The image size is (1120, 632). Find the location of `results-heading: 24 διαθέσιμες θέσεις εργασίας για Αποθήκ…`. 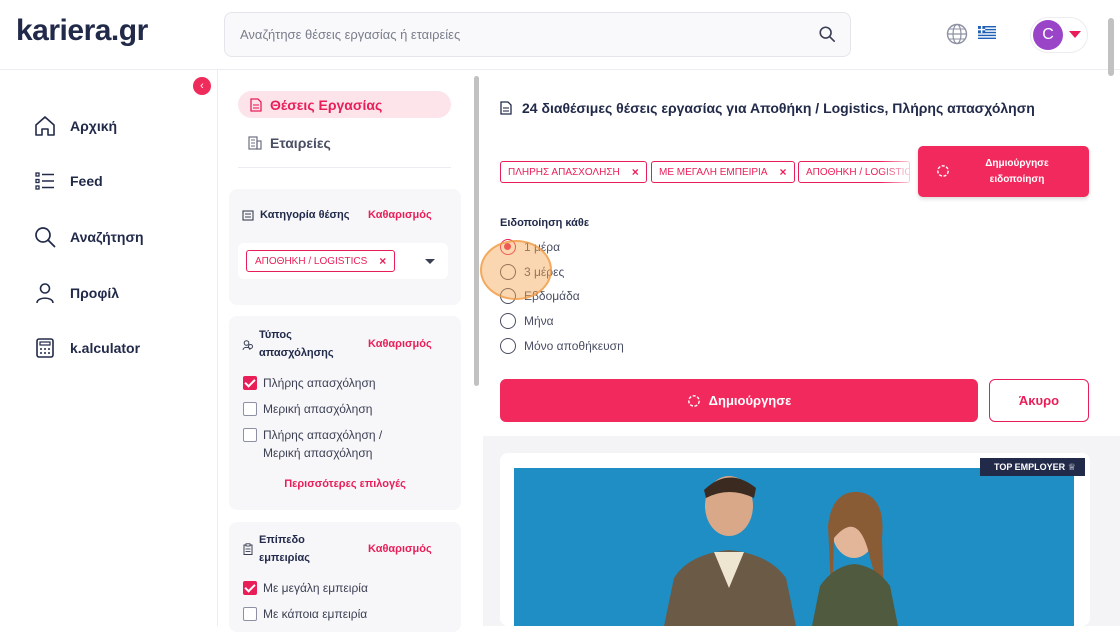

results-heading: 24 διαθέσιμες θέσεις εργασίας για Αποθήκ… is located at coordinates (767, 108).